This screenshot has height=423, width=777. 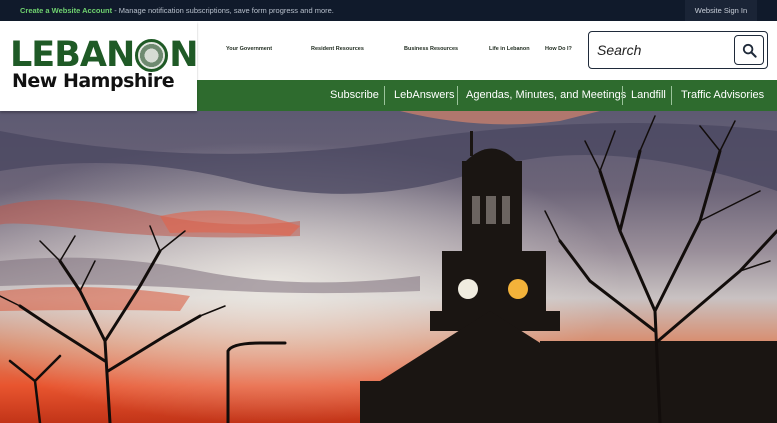 What do you see at coordinates (72, 55) in the screenshot?
I see `logo-word-left: LEBAN` at bounding box center [72, 55].